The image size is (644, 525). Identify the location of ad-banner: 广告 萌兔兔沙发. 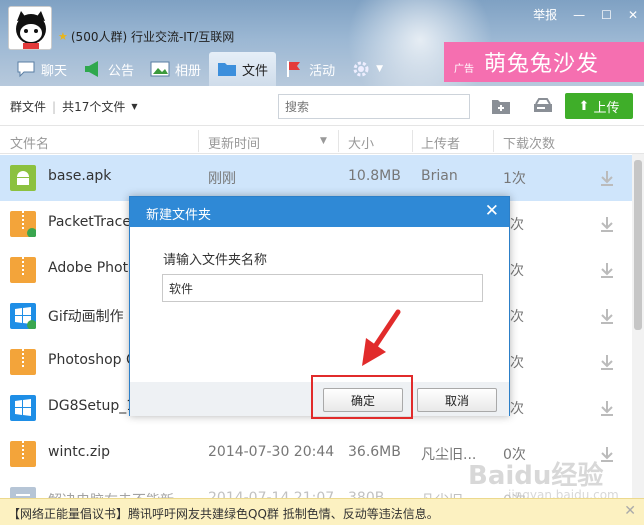
(544, 62).